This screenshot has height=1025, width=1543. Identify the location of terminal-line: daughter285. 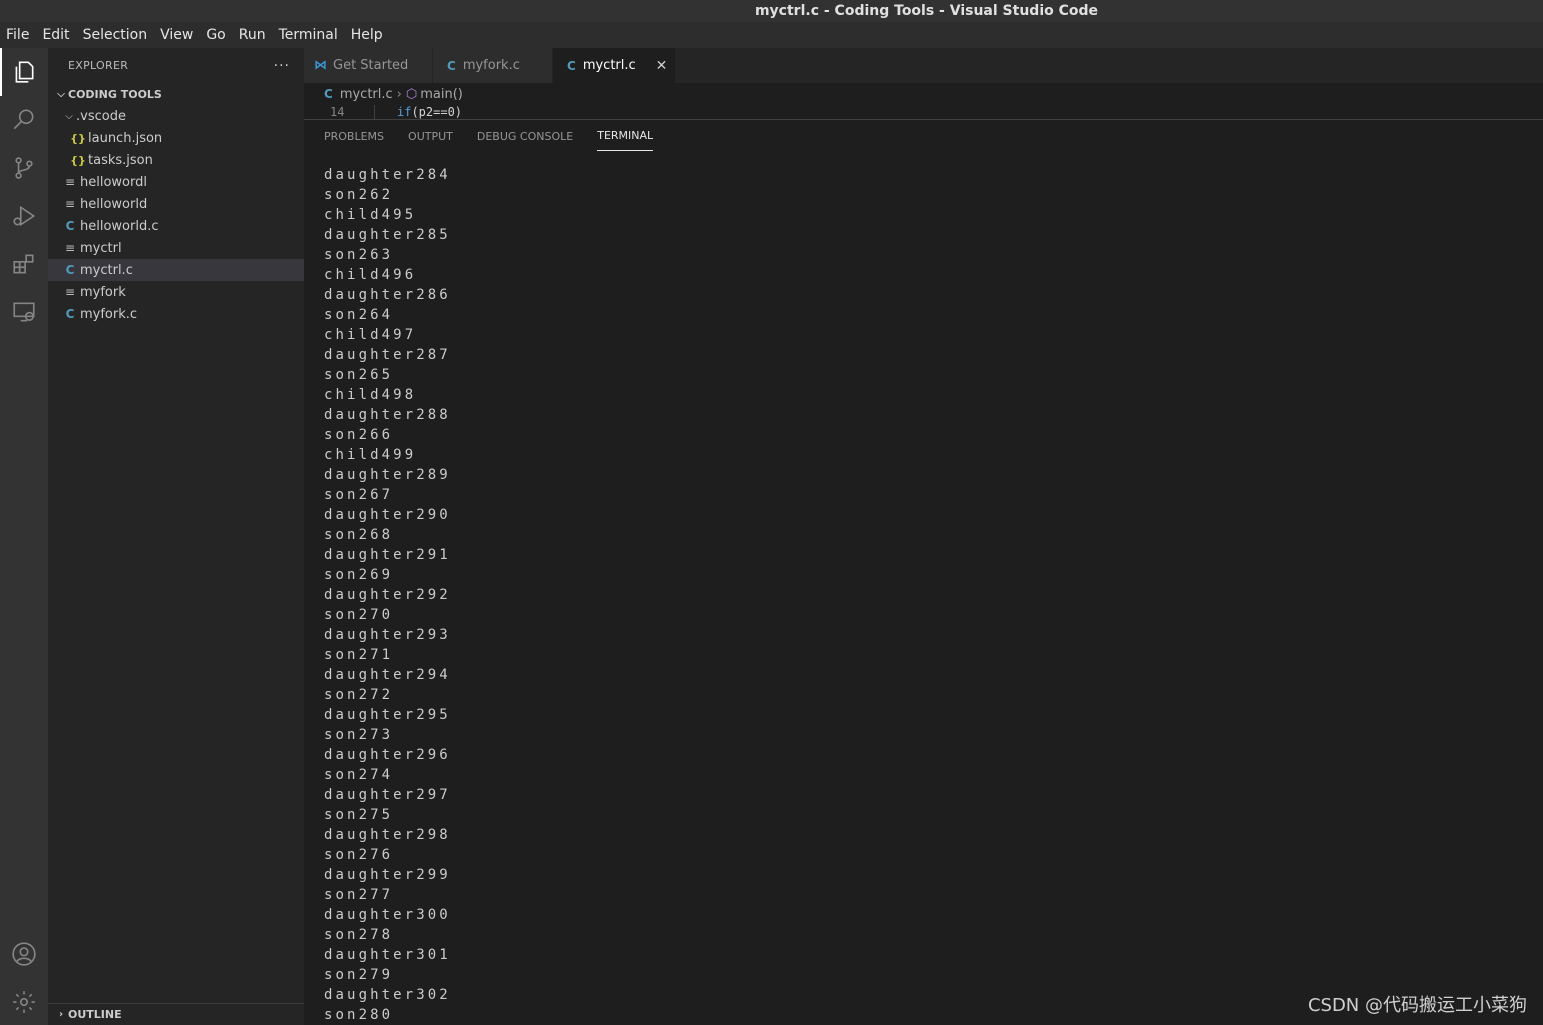
(387, 235).